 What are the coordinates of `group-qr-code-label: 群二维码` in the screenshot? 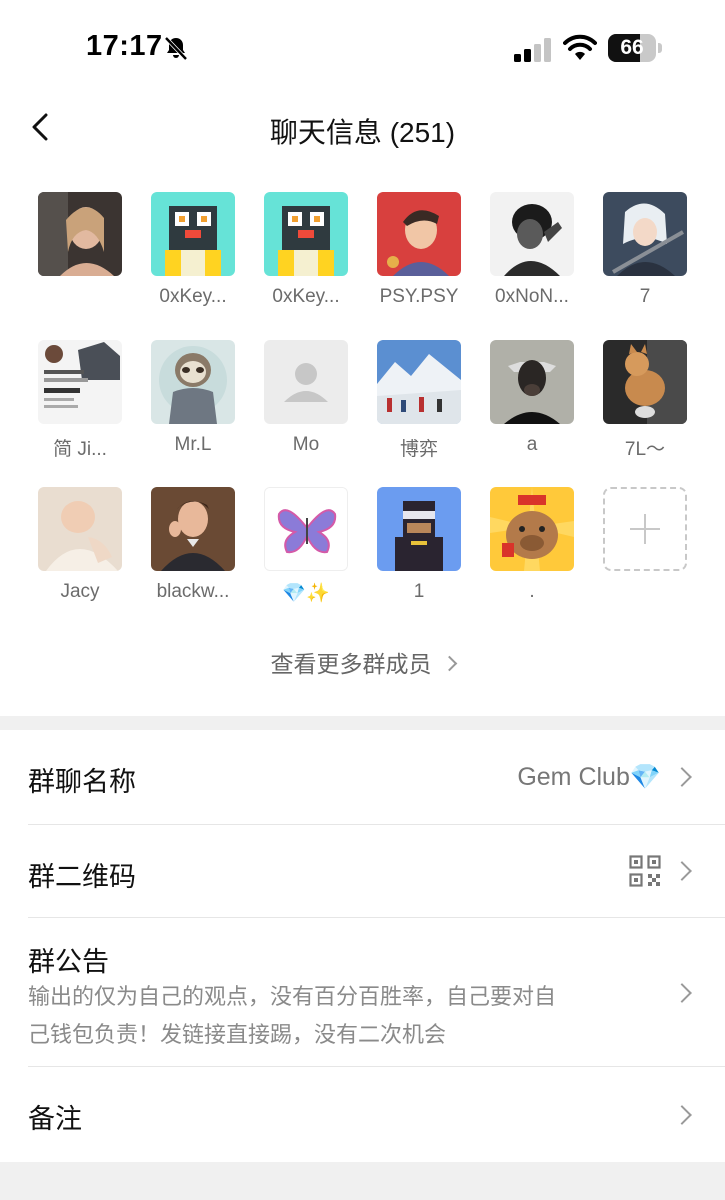 It's located at (82, 877).